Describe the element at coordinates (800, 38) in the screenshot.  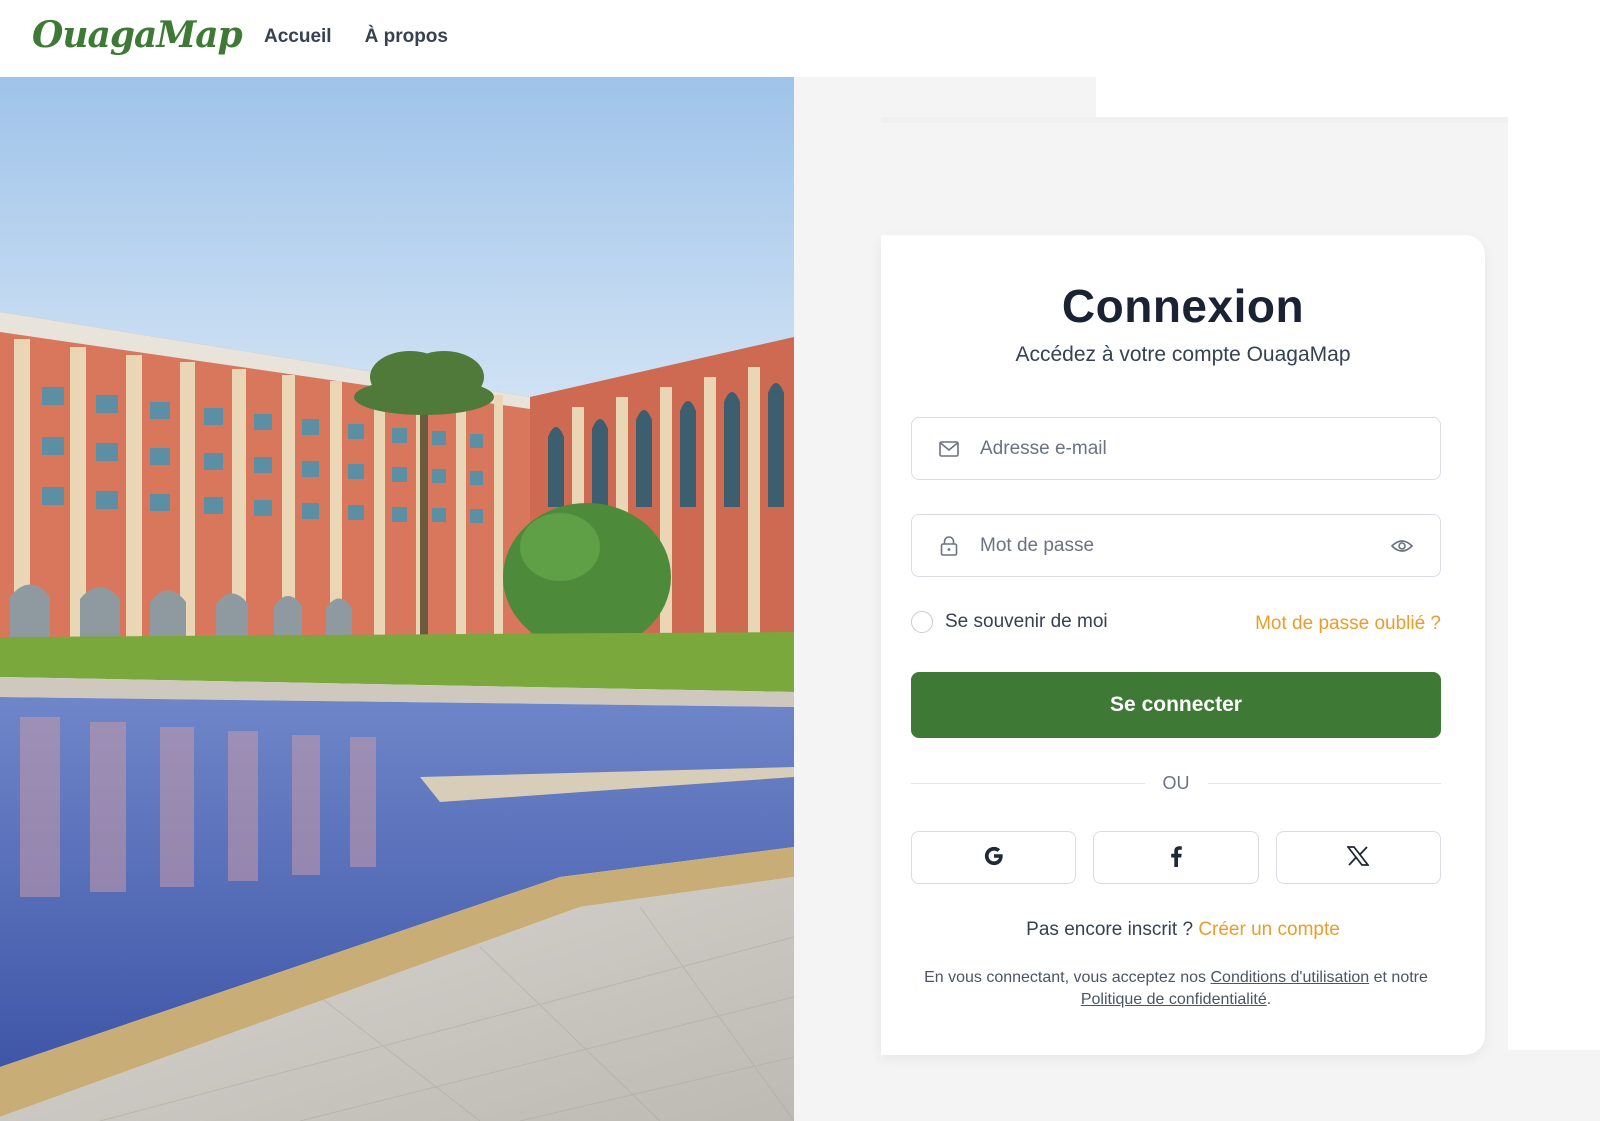
I see `site-header: OuagaMap Accueil À propos` at that location.